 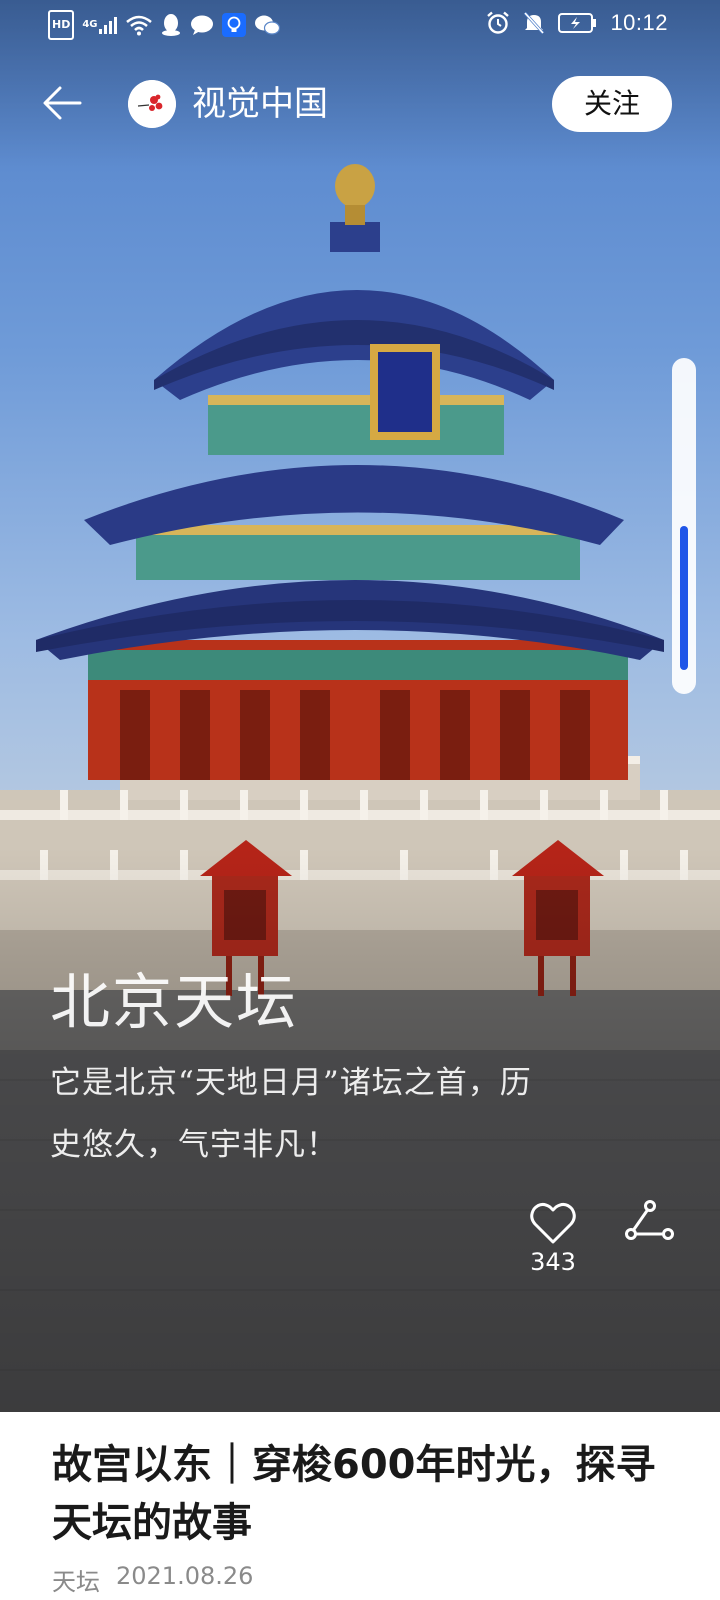 I want to click on article-meta: 天坛 2021.08.26, so click(x=152, y=1579).